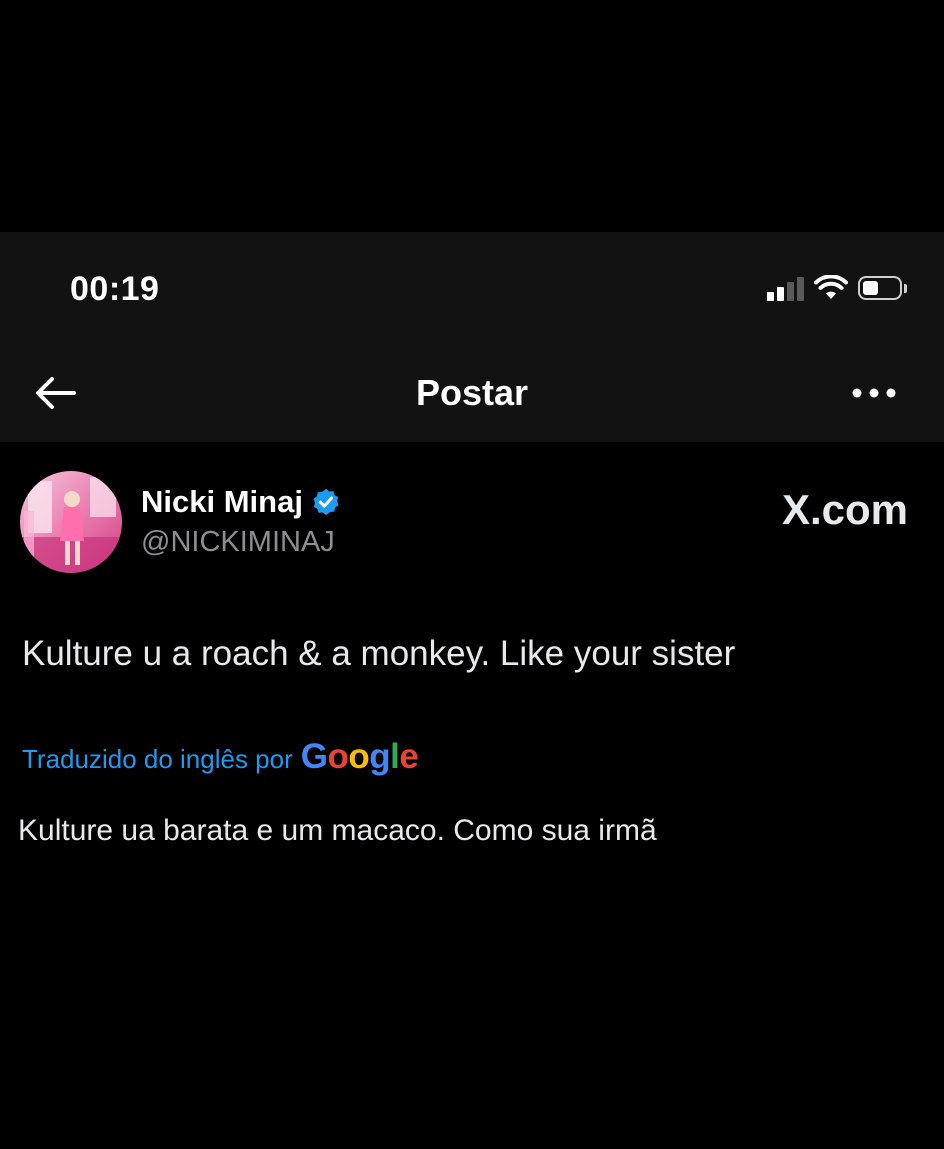 The height and width of the screenshot is (1149, 944). I want to click on more-horizontal-icon, so click(874, 393).